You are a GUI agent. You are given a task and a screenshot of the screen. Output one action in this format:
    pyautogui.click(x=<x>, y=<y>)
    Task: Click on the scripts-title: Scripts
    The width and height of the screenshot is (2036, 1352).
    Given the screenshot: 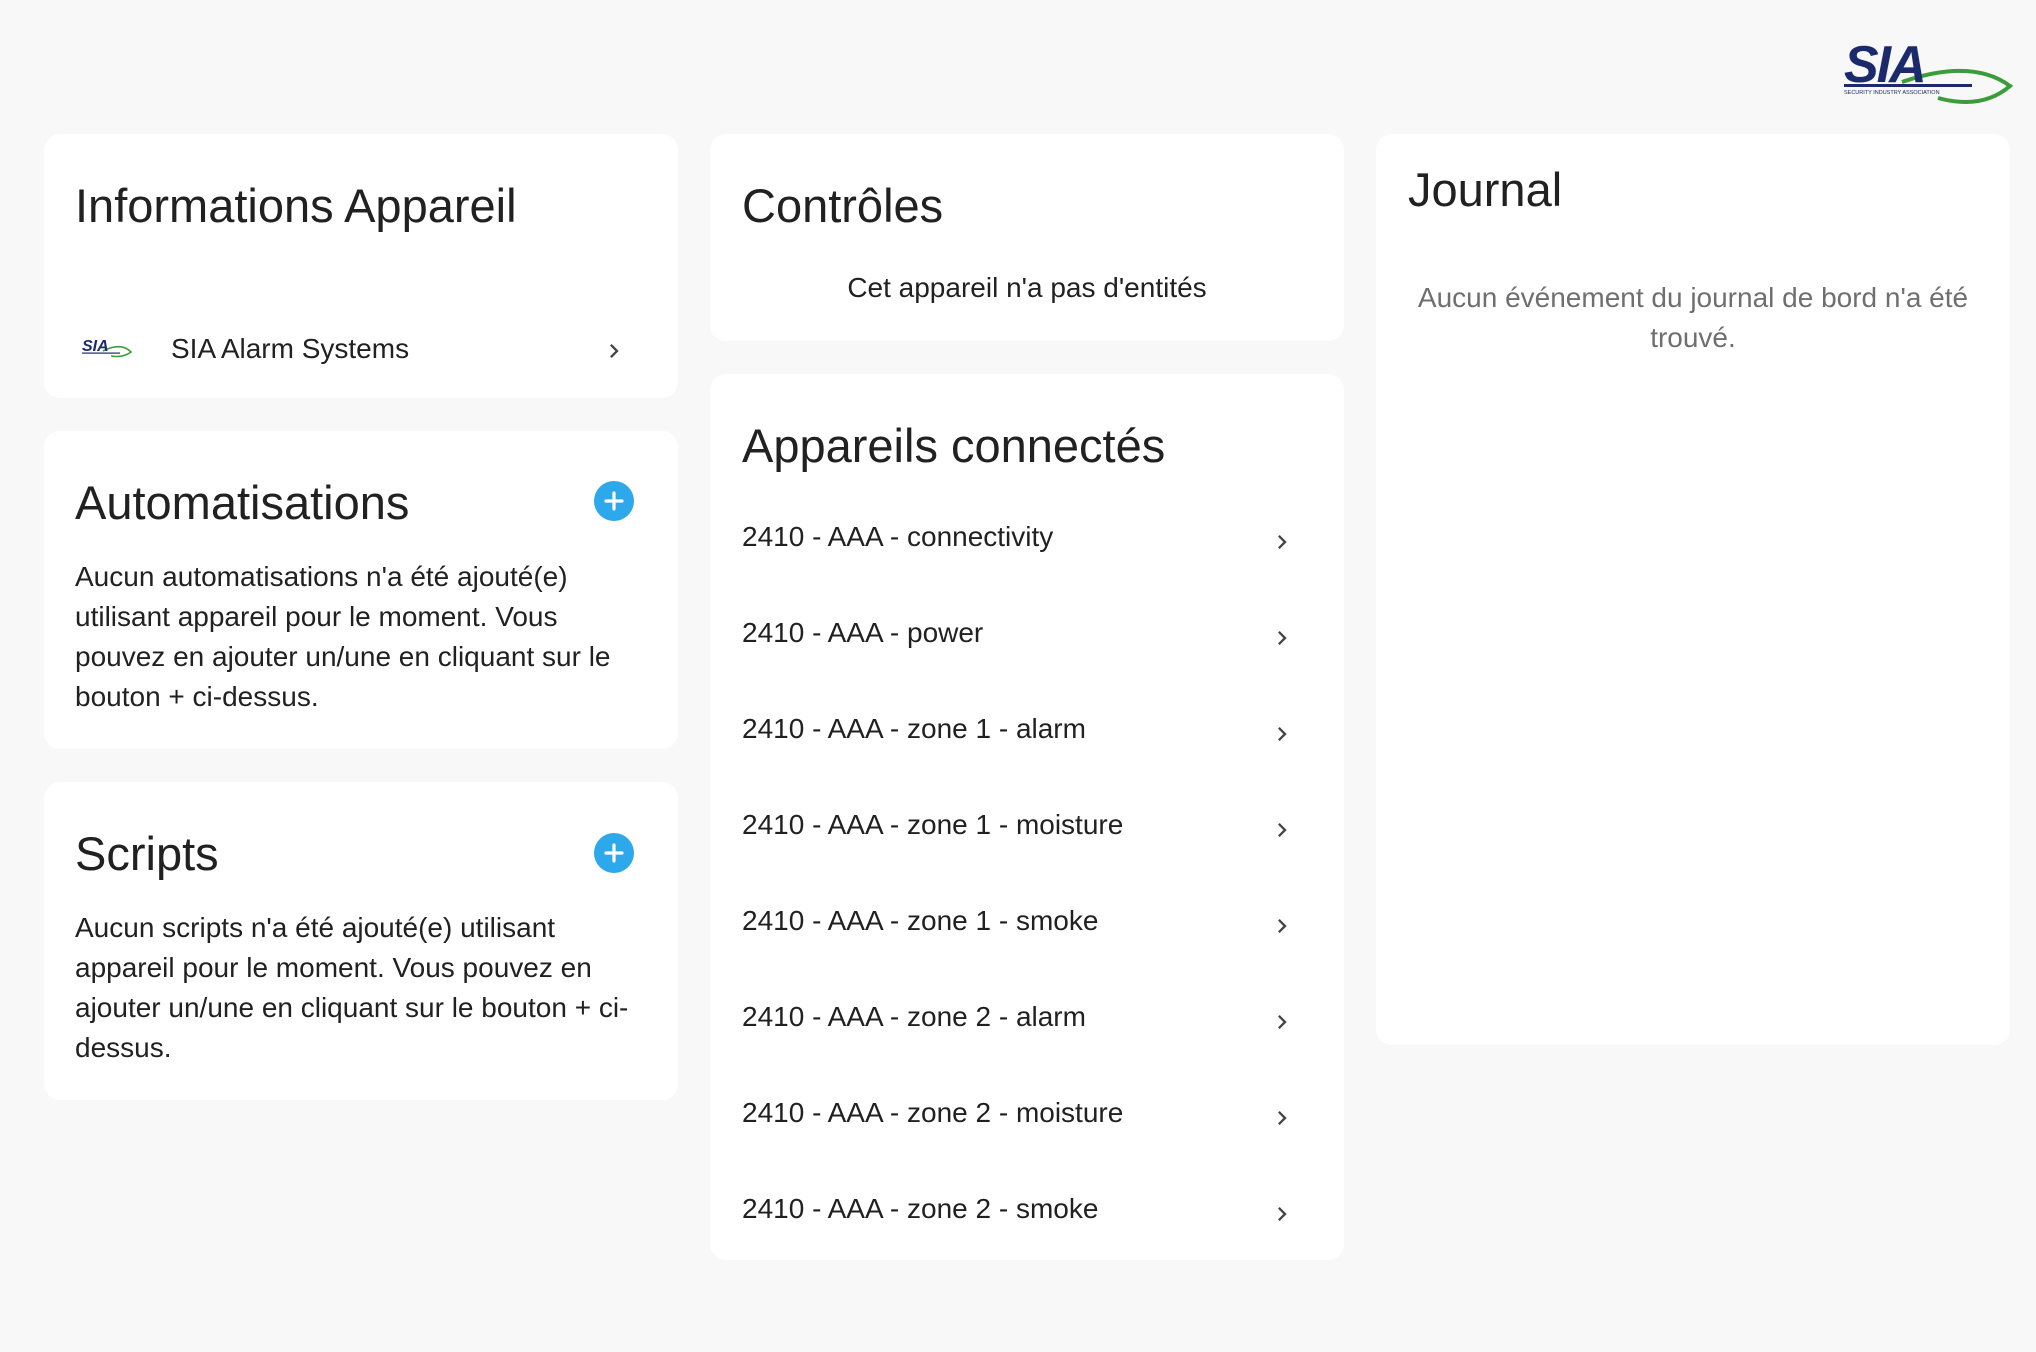 What is the action you would take?
    pyautogui.click(x=147, y=853)
    